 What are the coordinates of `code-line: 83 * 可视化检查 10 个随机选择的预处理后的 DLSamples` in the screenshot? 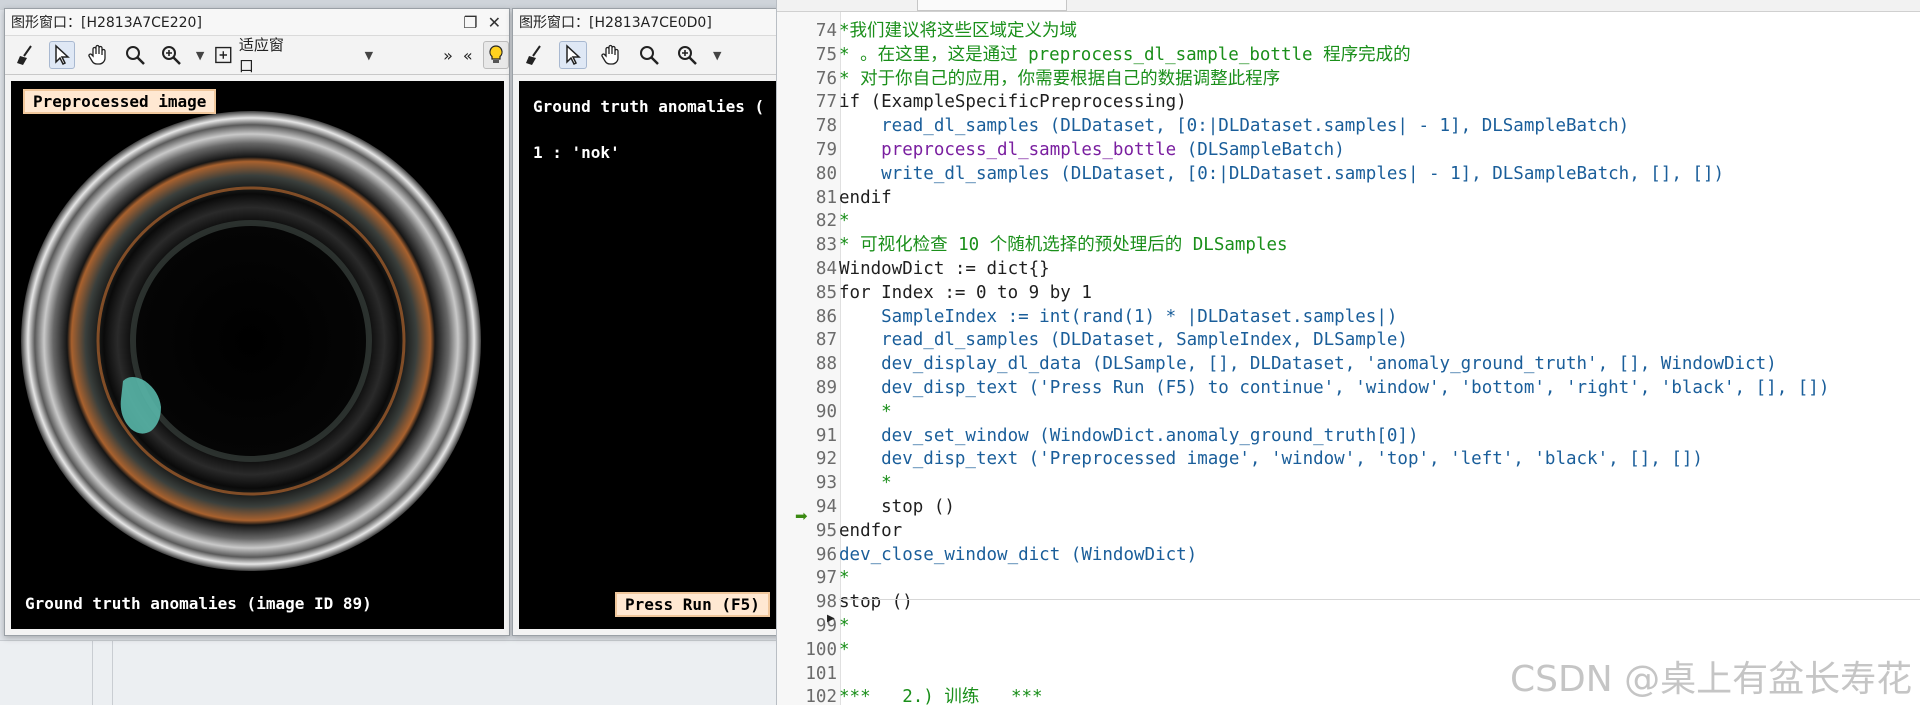 It's located at (1348, 245).